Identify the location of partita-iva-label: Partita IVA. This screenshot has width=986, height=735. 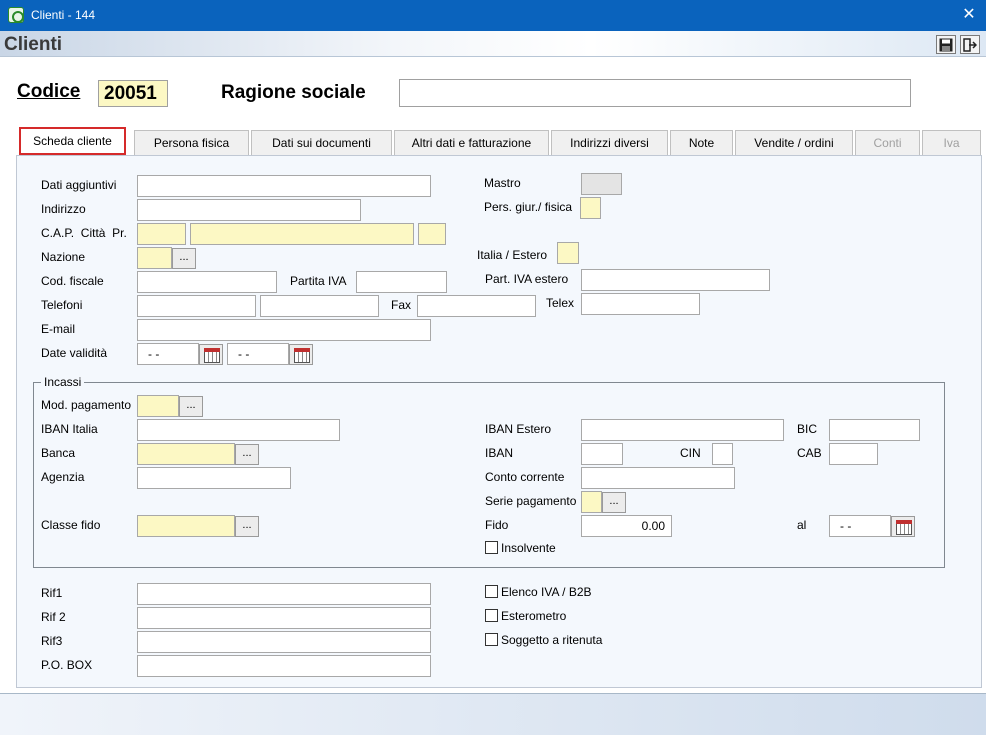
(318, 281).